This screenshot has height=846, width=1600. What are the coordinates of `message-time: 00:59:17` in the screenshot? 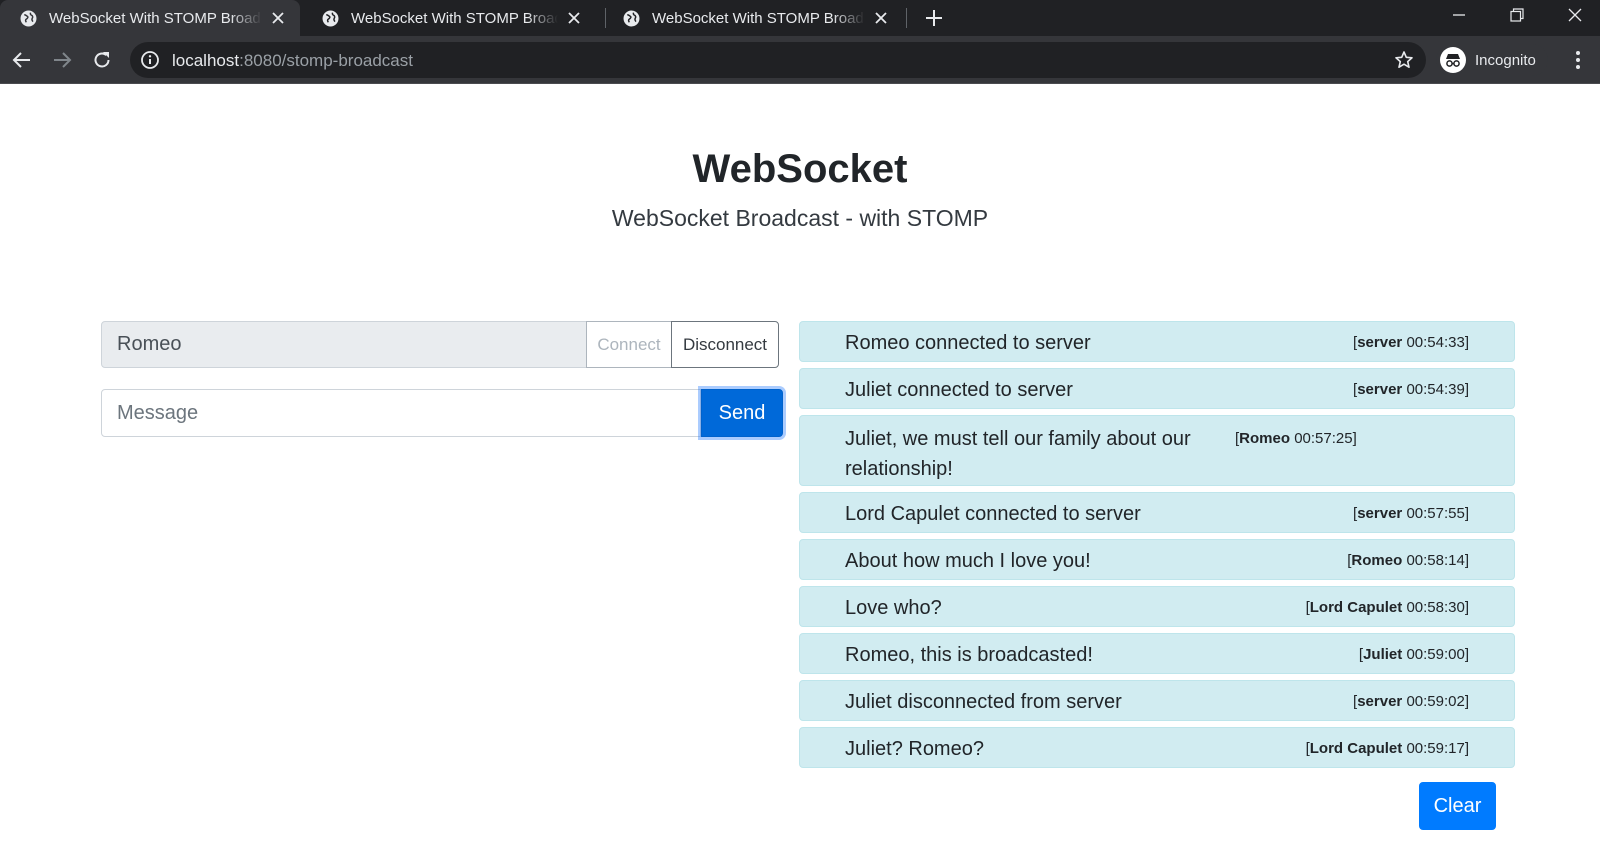 It's located at (1435, 748).